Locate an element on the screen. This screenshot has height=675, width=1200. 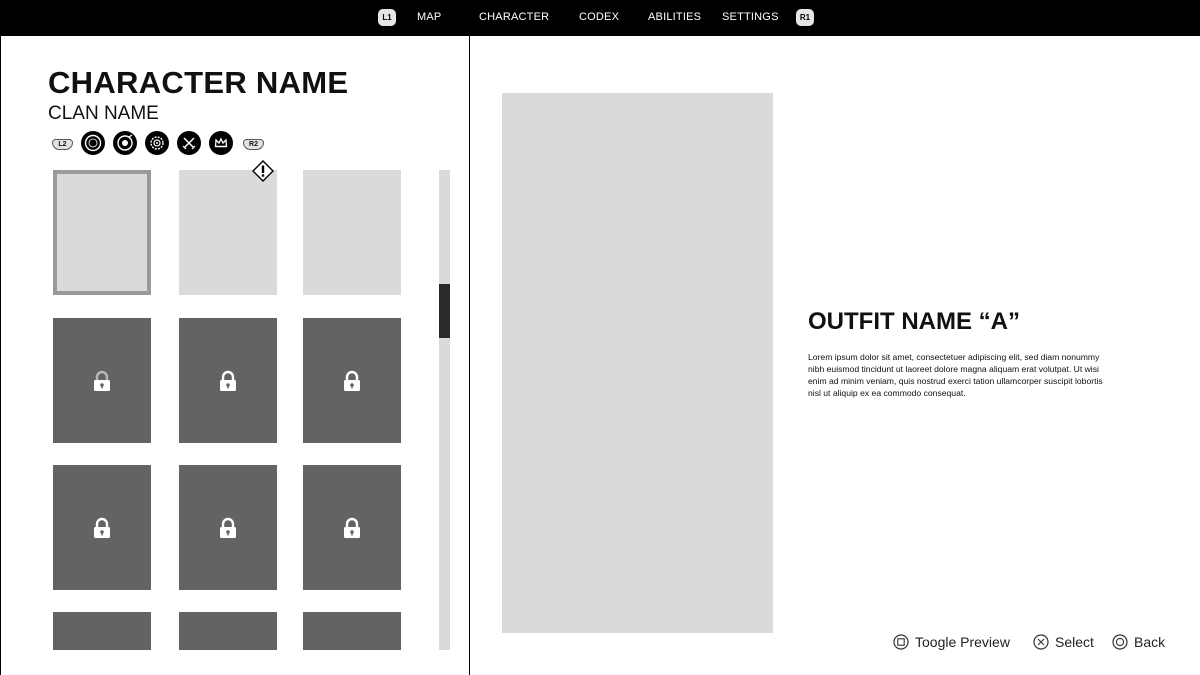
toggle-preview-hint: Toogle Preview is located at coordinates (951, 642).